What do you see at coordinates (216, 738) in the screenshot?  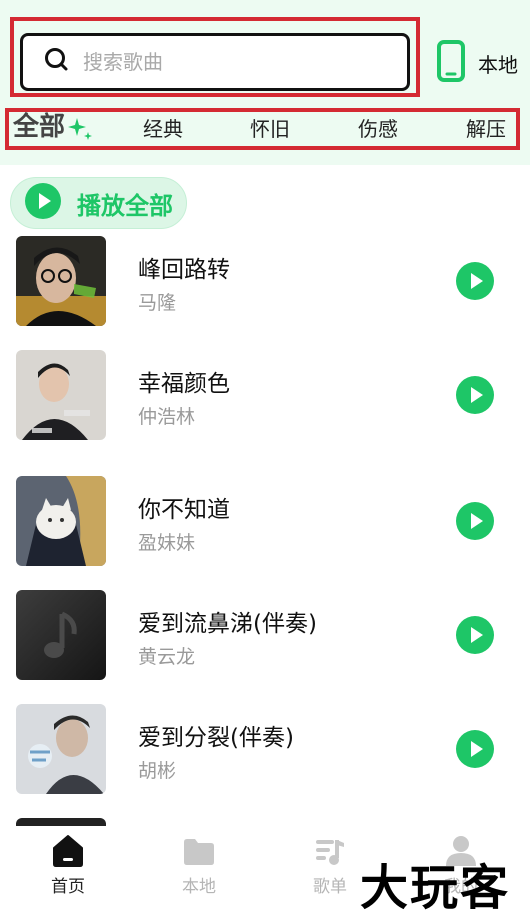 I see `song-title: 爱到分裂(伴奏)` at bounding box center [216, 738].